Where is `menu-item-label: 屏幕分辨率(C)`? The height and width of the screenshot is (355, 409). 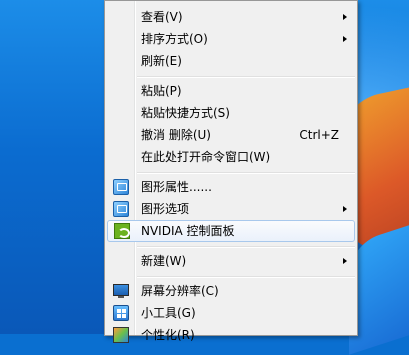
menu-item-label: 屏幕分辨率(C) is located at coordinates (180, 291).